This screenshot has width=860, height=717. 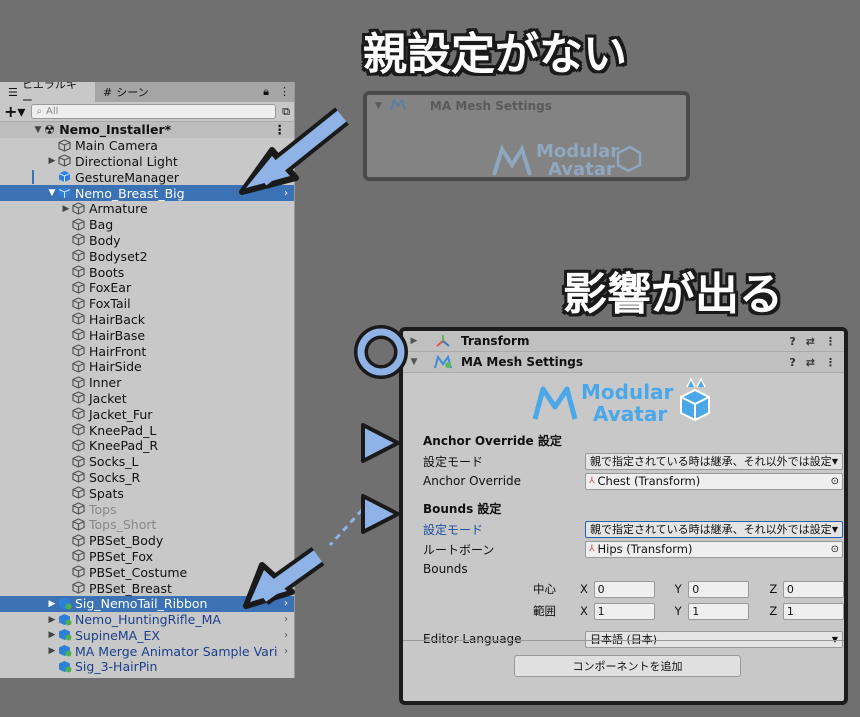 I want to click on hierarchy-item: Socks_R, so click(x=147, y=478).